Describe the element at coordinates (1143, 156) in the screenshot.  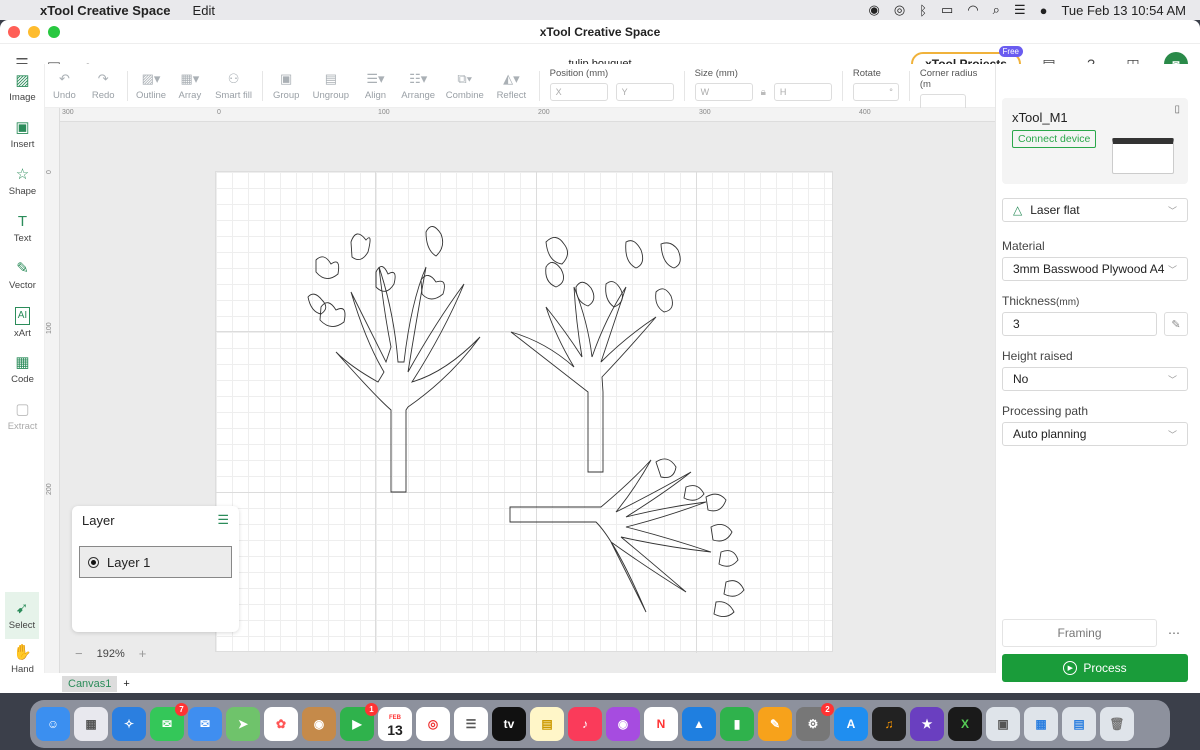
I see `laser-machine-image` at that location.